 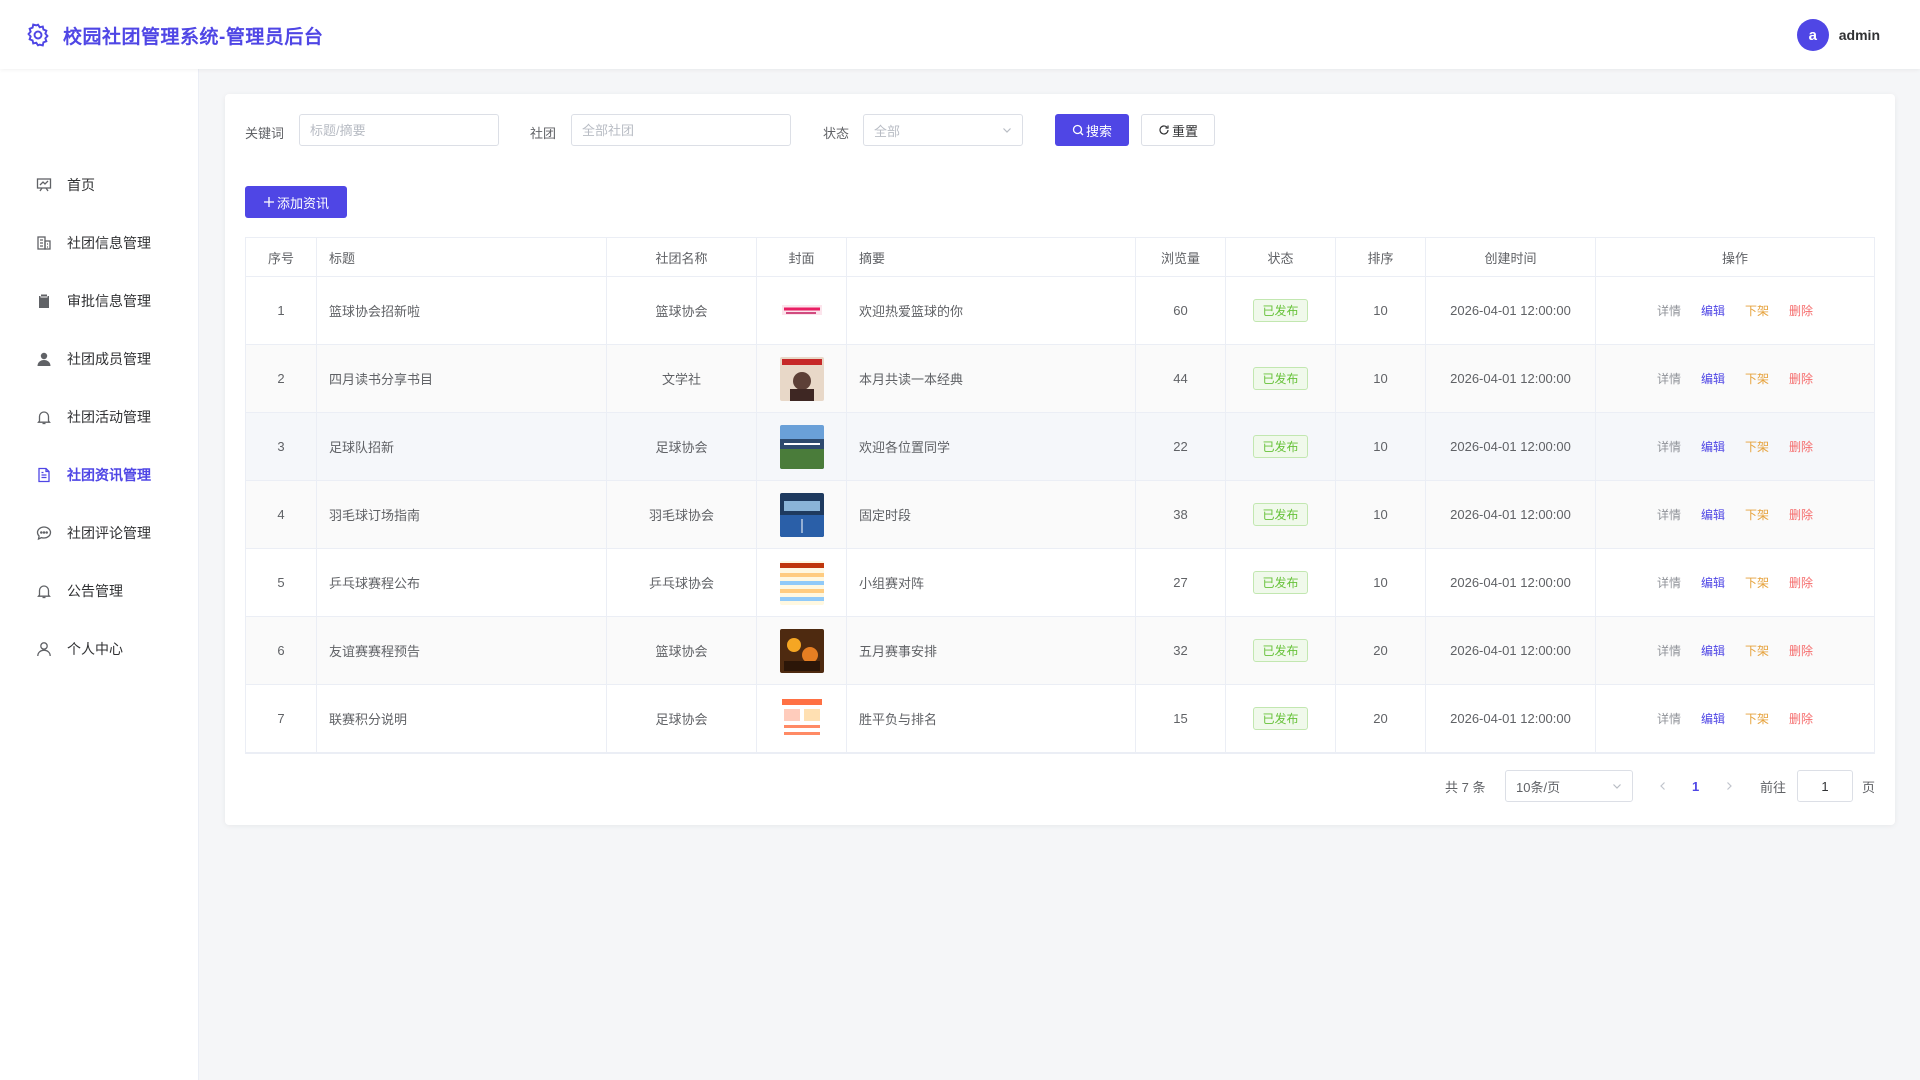 What do you see at coordinates (99, 243) in the screenshot?
I see `sidebar-item-club-info: 社团信息管理` at bounding box center [99, 243].